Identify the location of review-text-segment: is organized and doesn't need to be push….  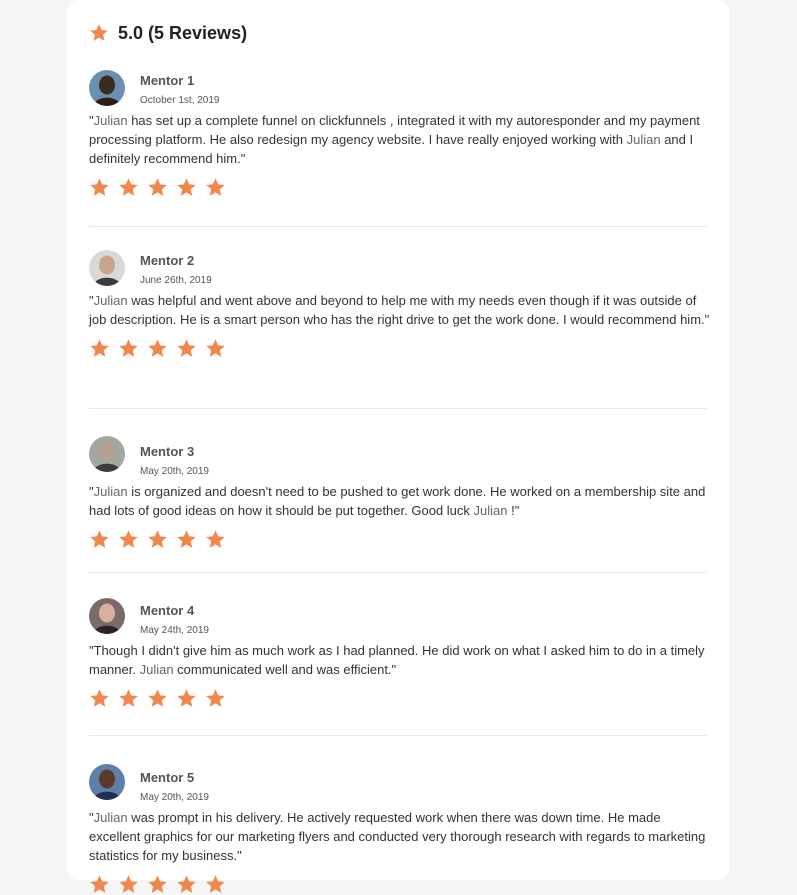
(397, 501).